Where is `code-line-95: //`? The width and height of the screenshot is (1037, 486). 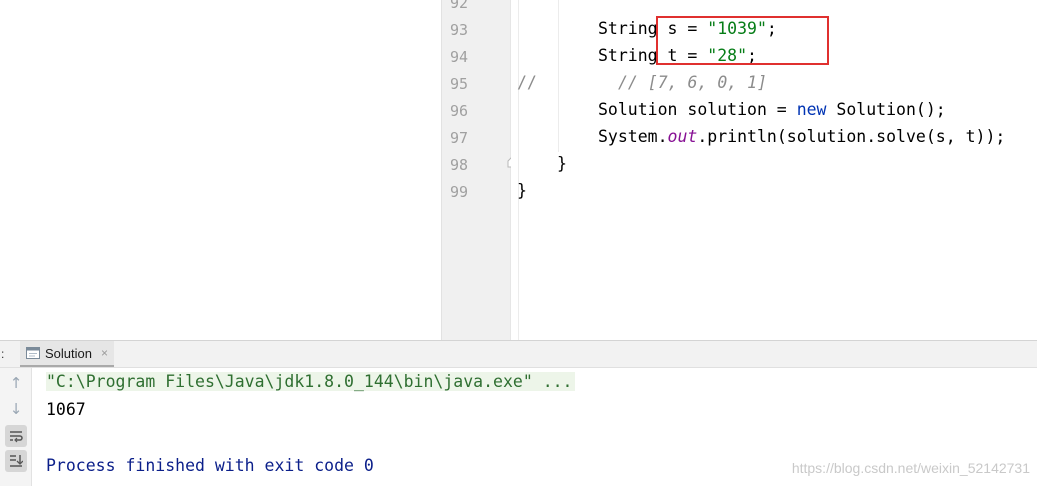 code-line-95: // is located at coordinates (527, 82).